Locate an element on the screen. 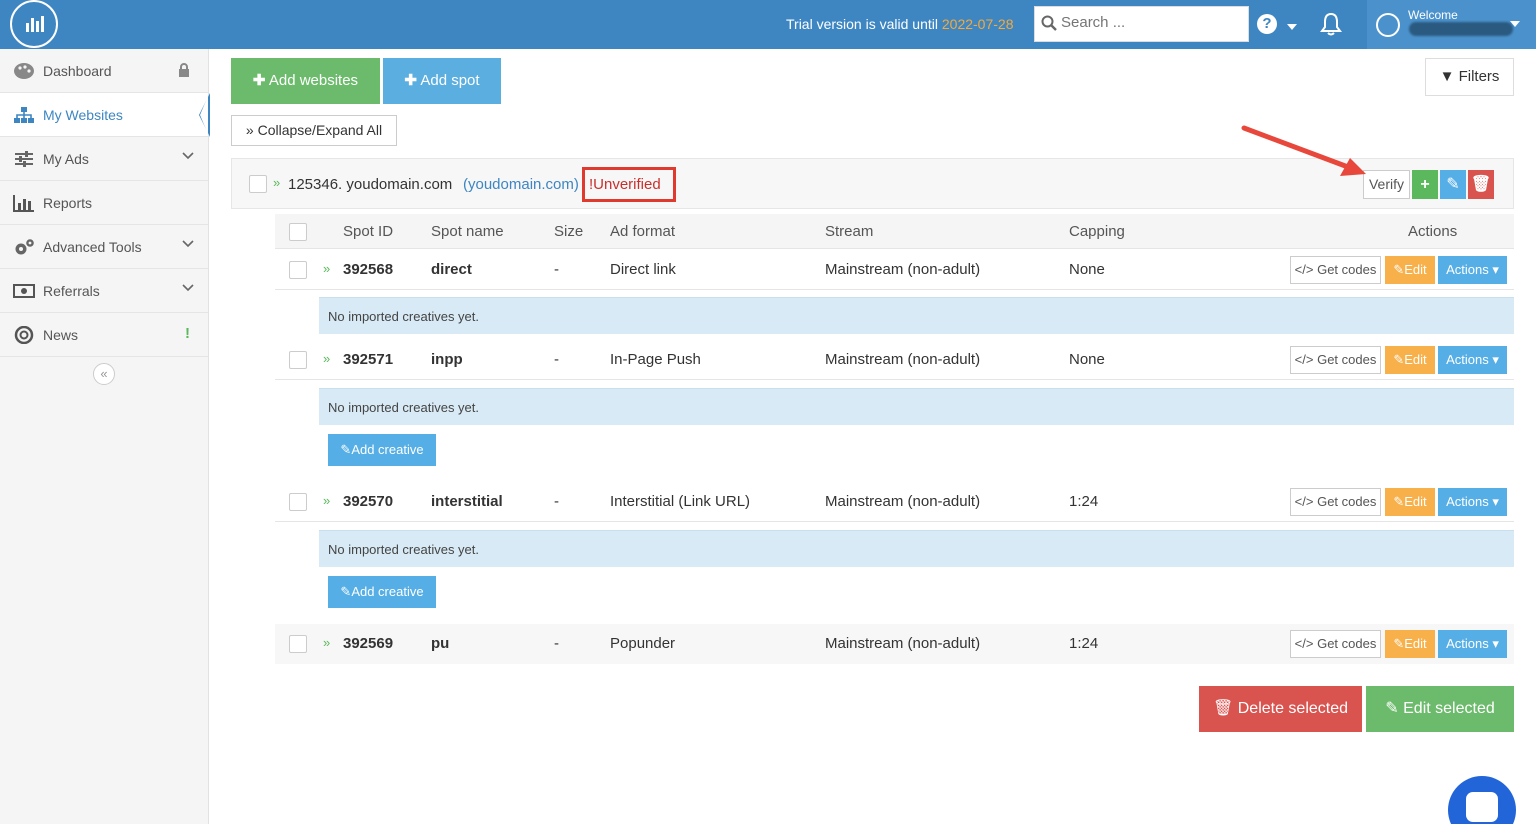 This screenshot has width=1536, height=824. sidebar-item-my-websites: My Websites is located at coordinates (105, 115).